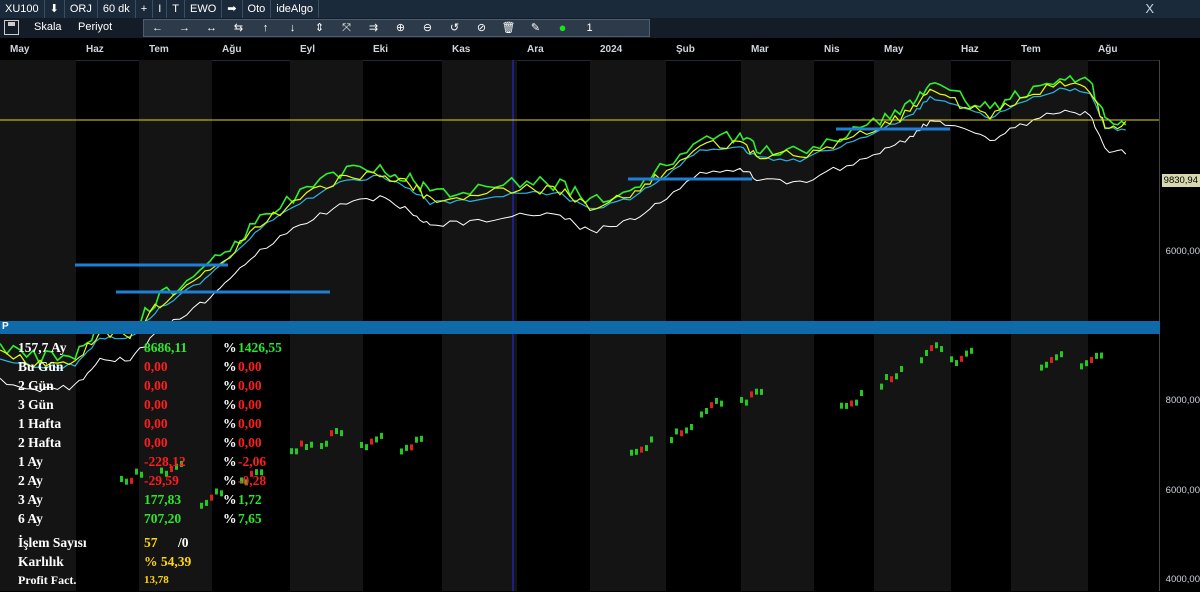  Describe the element at coordinates (165, 461) in the screenshot. I see `stat-value: -228,12` at that location.